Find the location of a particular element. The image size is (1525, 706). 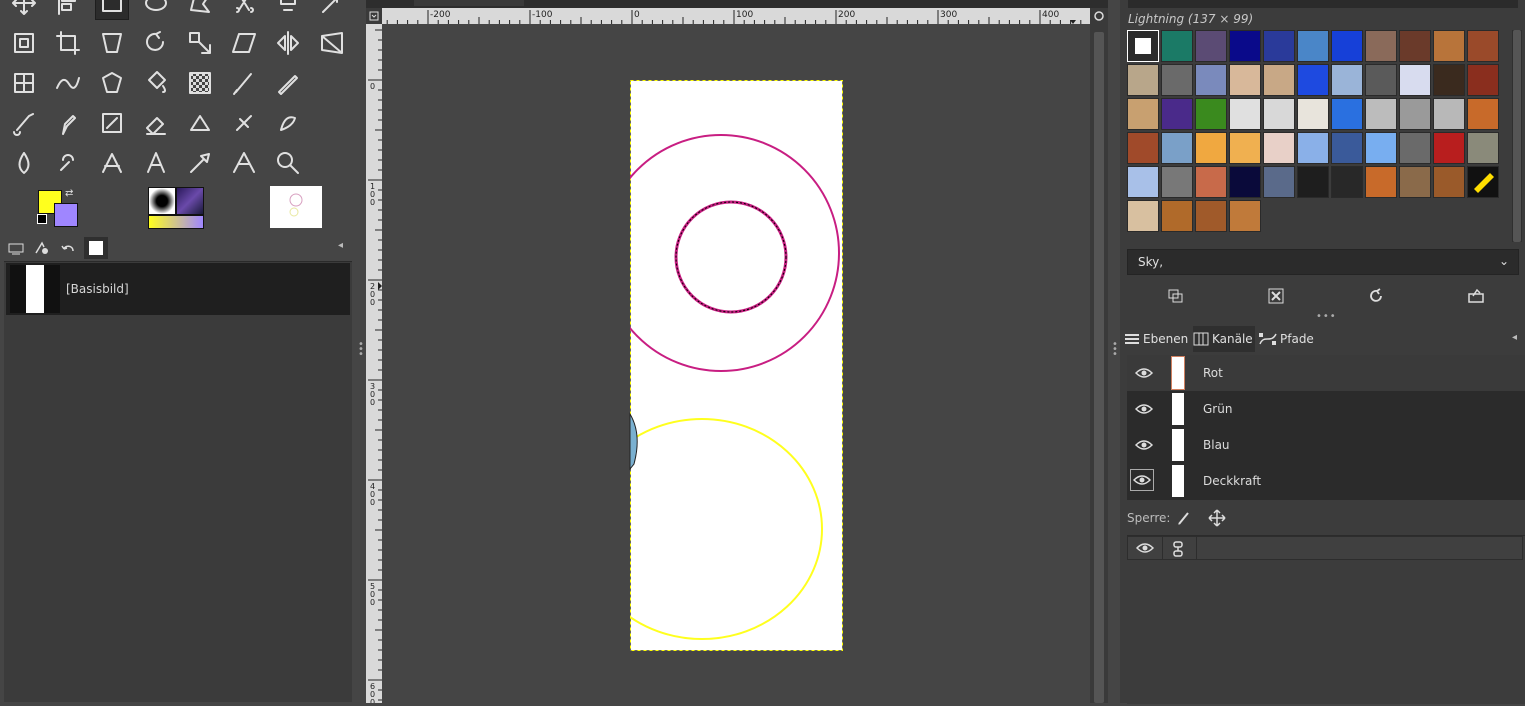

channel-row-grün: Grün is located at coordinates (1326, 409).